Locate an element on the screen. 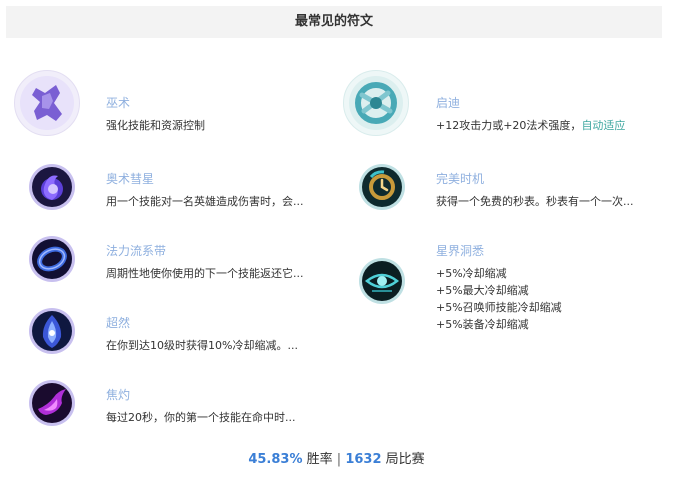 This screenshot has height=478, width=673. rune-description: +12攻击力或+20法术强度，自动适应 is located at coordinates (530, 126).